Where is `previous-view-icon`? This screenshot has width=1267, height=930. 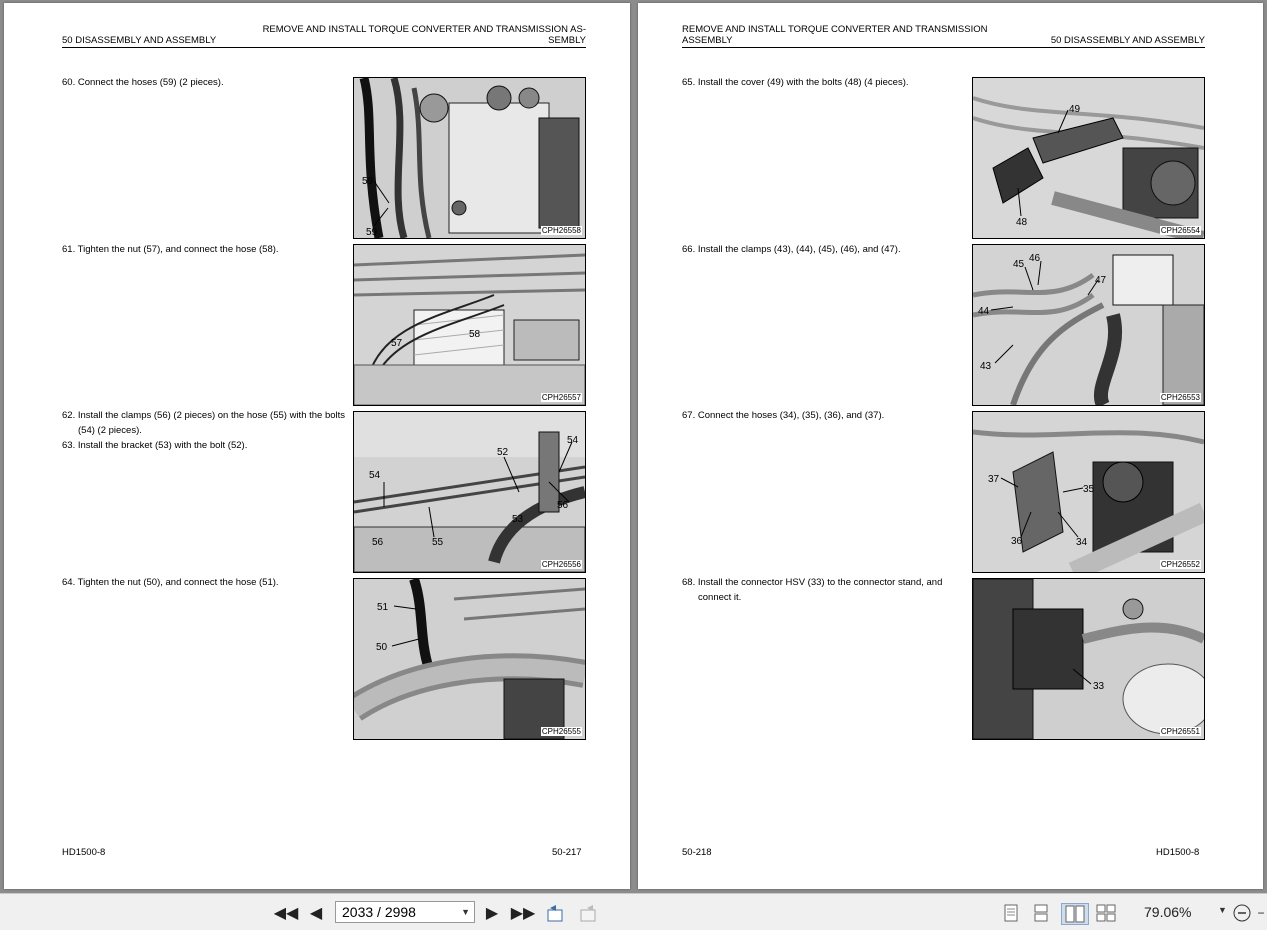
previous-view-icon is located at coordinates (556, 913).